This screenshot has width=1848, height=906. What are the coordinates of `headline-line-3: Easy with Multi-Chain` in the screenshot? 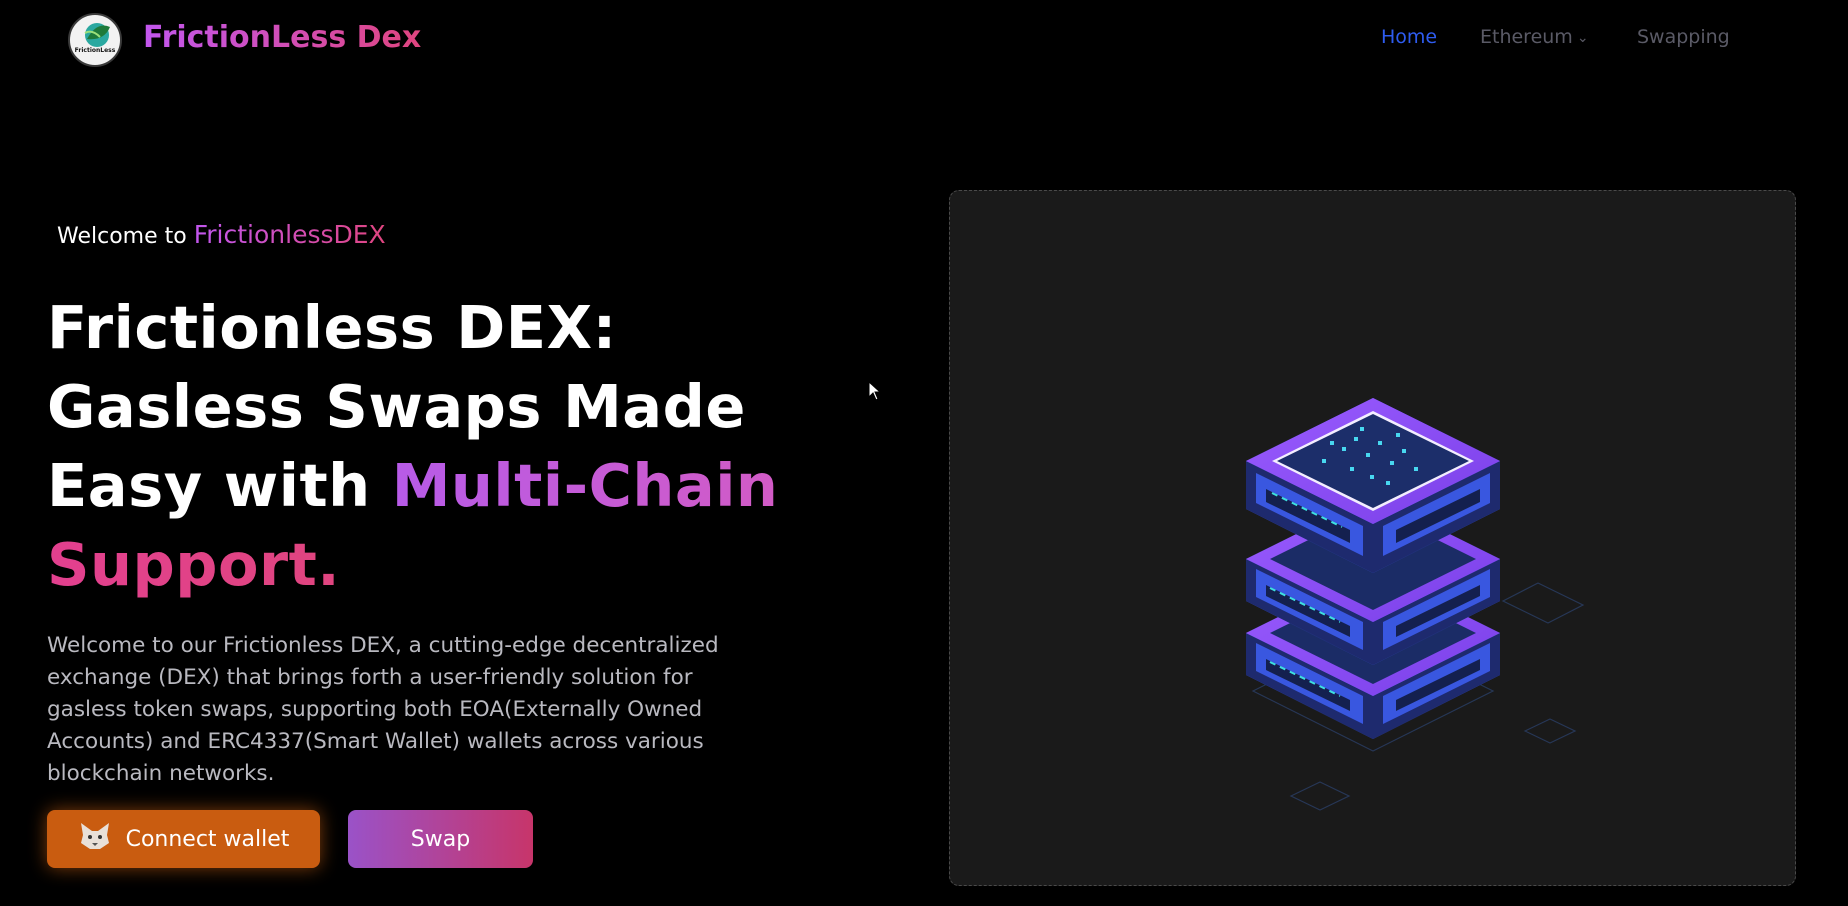 It's located at (462, 485).